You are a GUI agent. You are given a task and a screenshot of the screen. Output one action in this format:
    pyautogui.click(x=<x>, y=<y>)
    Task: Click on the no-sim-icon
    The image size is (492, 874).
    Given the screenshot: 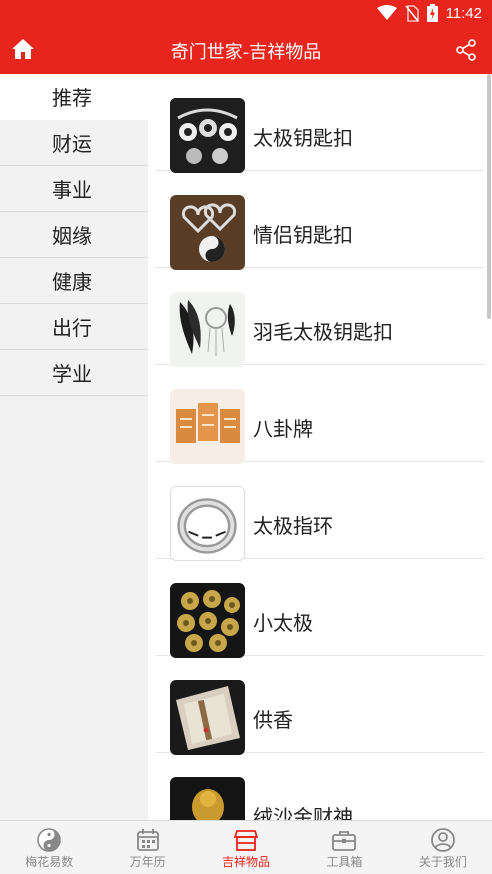 What is the action you would take?
    pyautogui.click(x=411, y=13)
    